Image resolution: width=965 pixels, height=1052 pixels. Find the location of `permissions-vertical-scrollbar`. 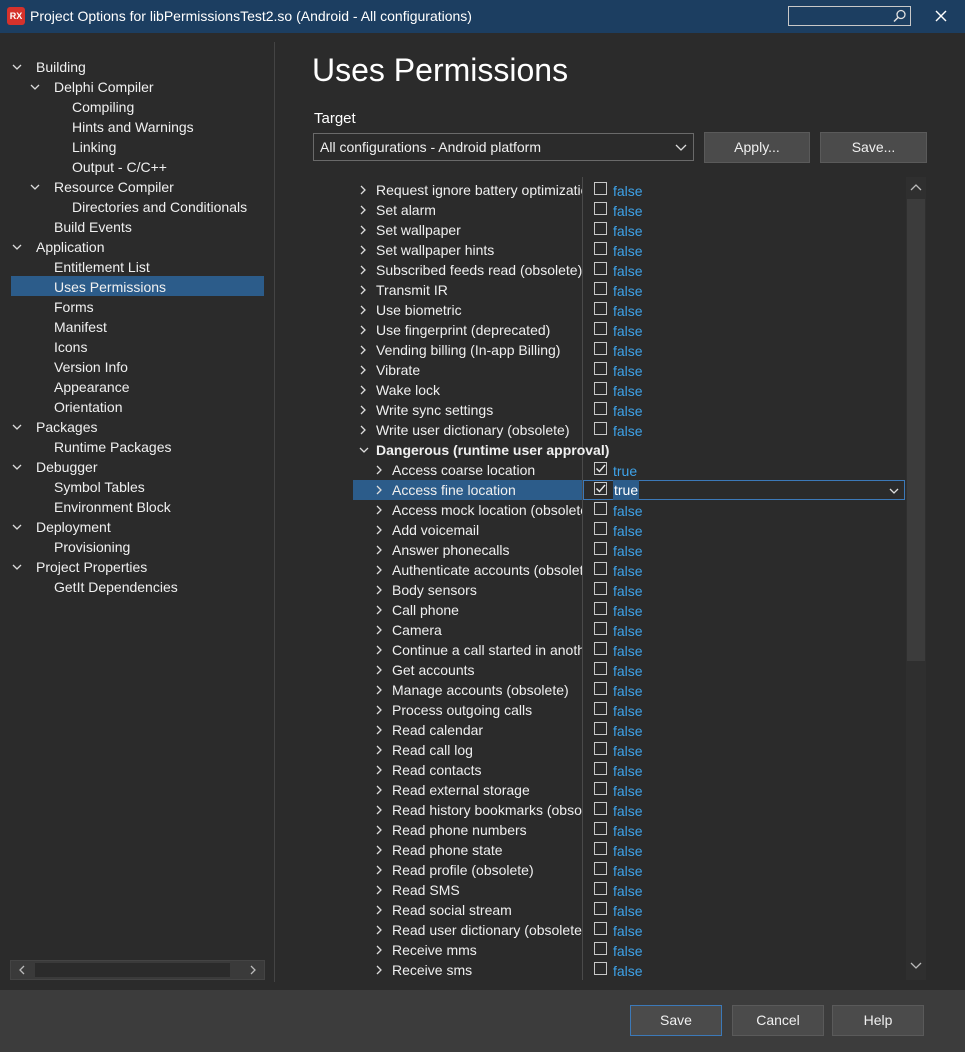

permissions-vertical-scrollbar is located at coordinates (916, 578).